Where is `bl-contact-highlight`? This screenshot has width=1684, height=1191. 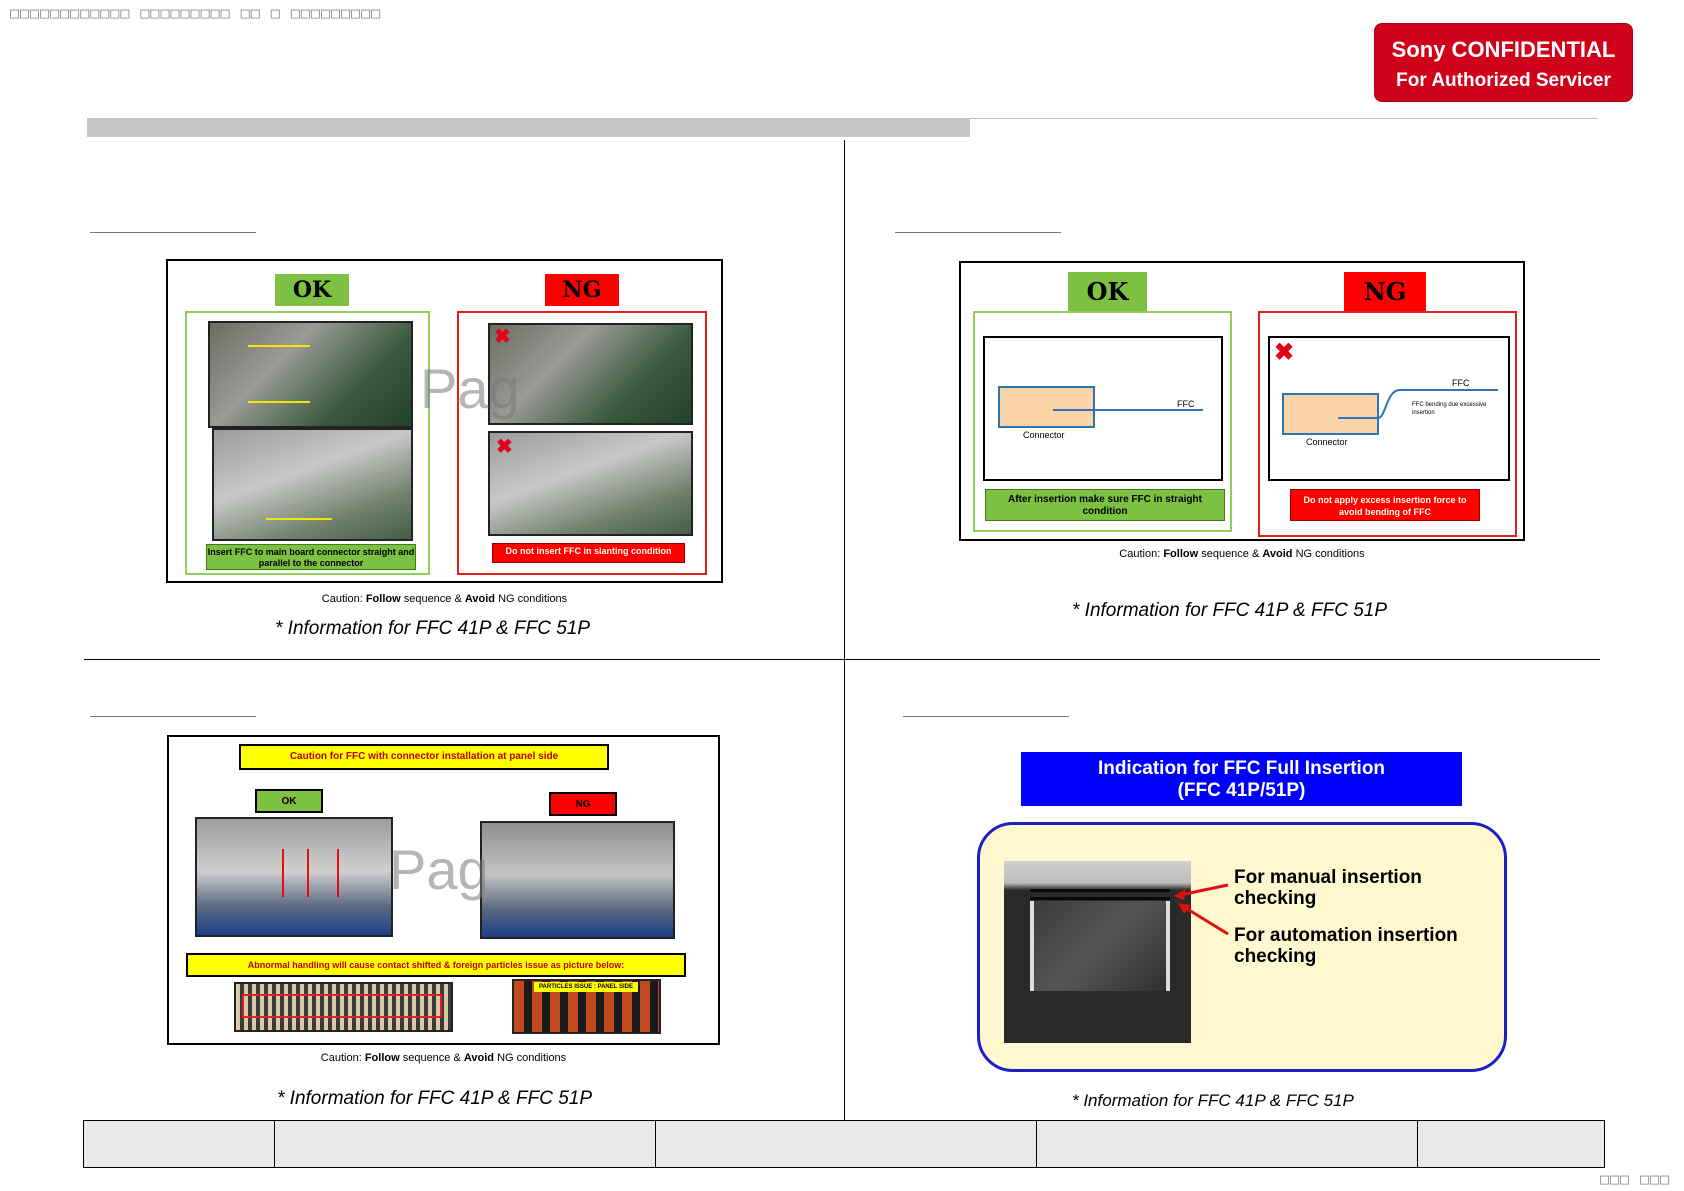 bl-contact-highlight is located at coordinates (342, 1006).